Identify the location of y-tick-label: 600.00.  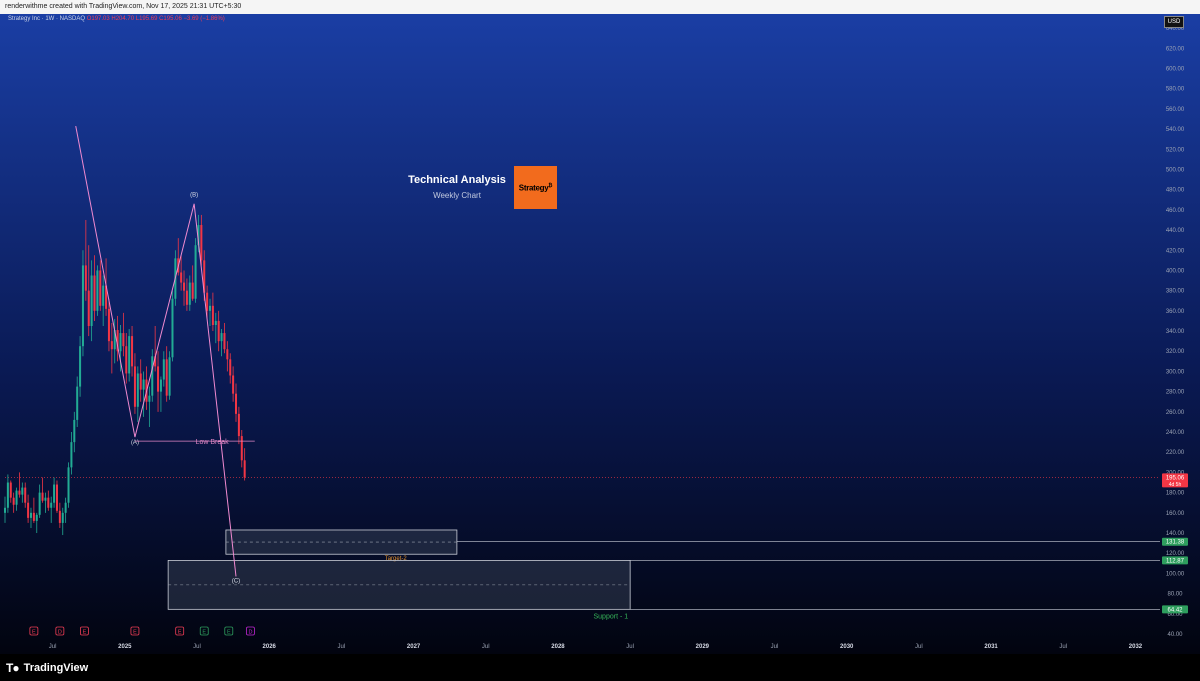
(1175, 69).